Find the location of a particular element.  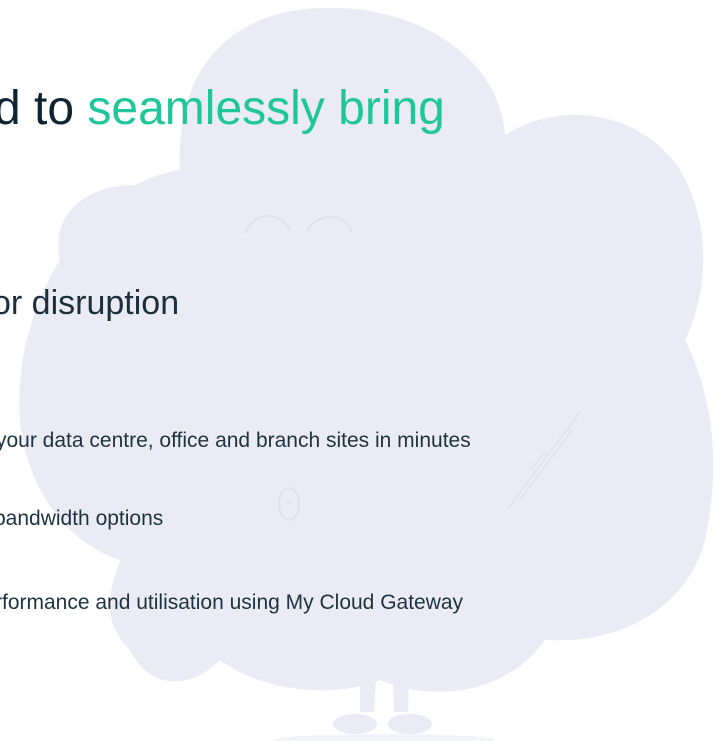

cloud-ground-shadow is located at coordinates (385, 737).